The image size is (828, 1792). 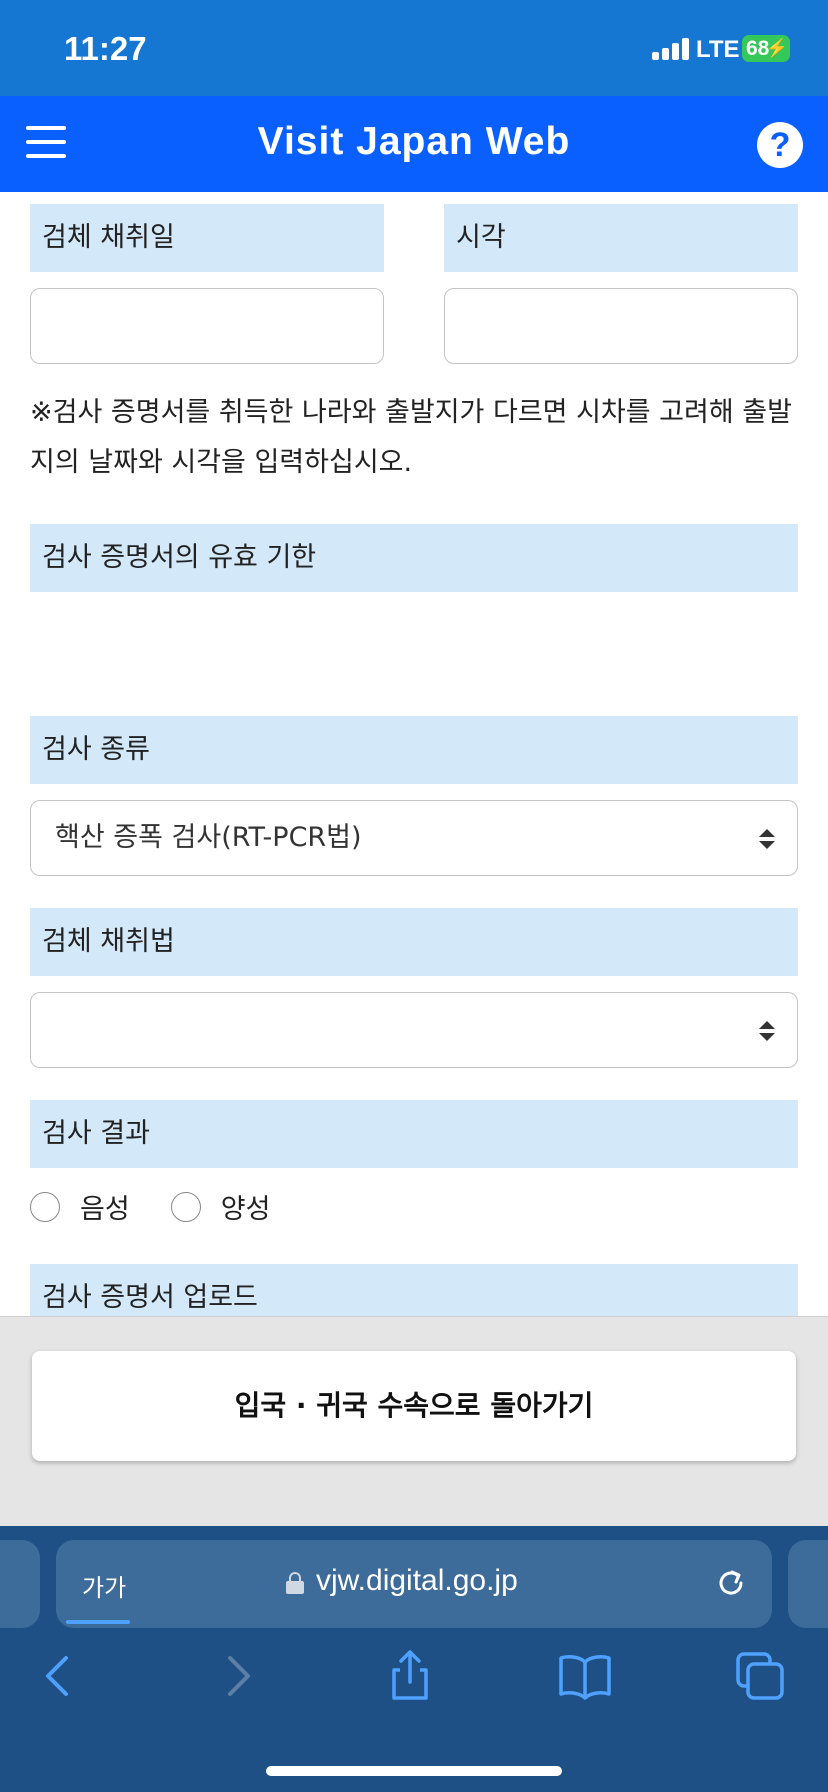 What do you see at coordinates (417, 1581) in the screenshot?
I see `url-text: vjw.digital.go.jp` at bounding box center [417, 1581].